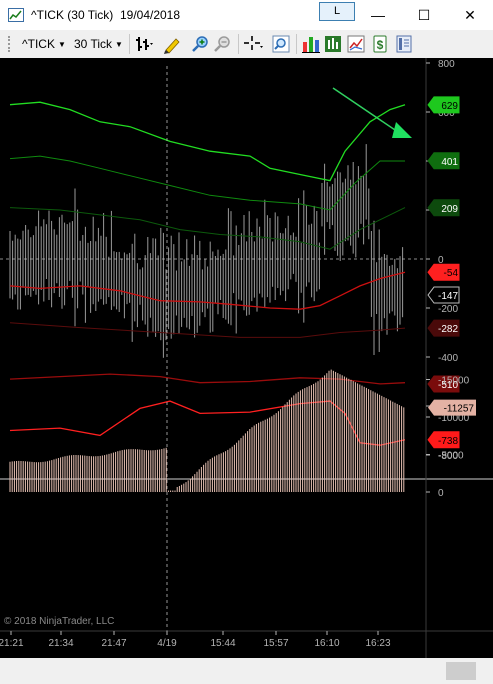  What do you see at coordinates (333, 44) in the screenshot?
I see `strategies-icon` at bounding box center [333, 44].